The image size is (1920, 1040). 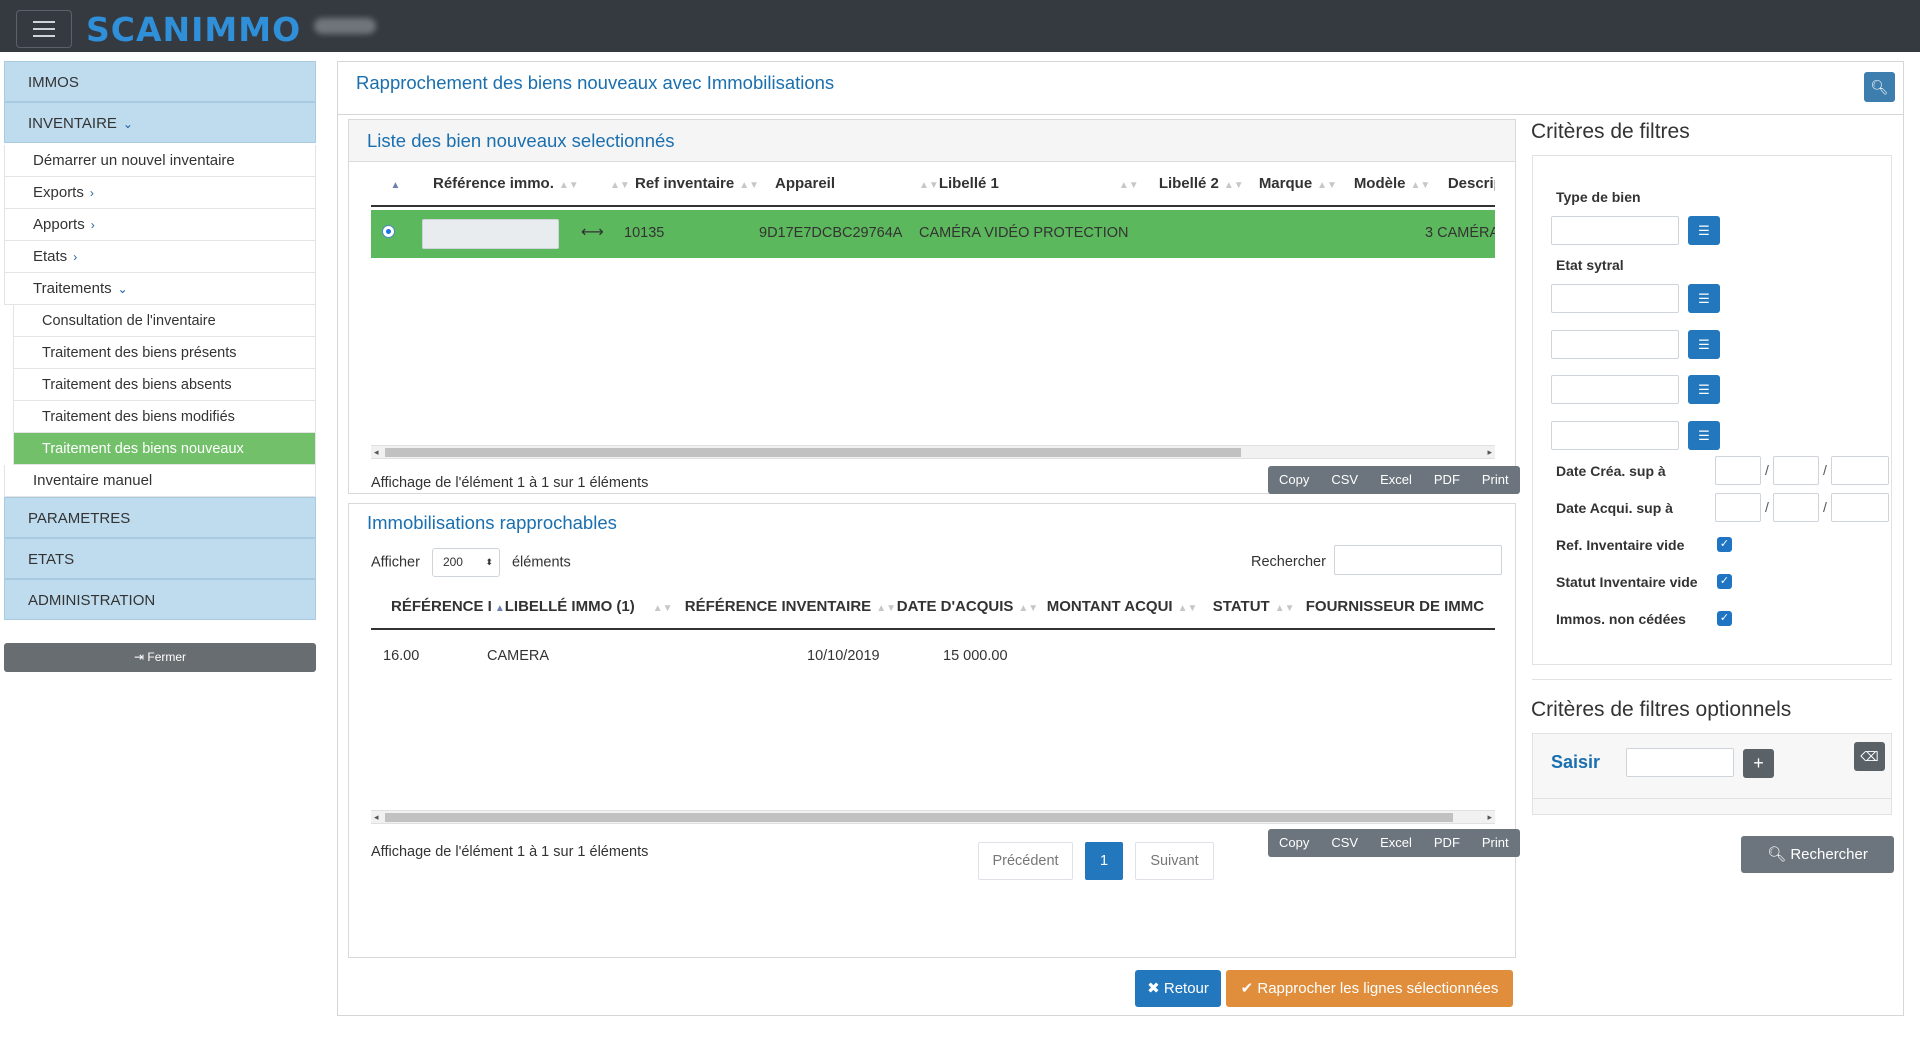 What do you see at coordinates (164, 353) in the screenshot?
I see `sidebar-item-biens-presents: Traitement des biens présents` at bounding box center [164, 353].